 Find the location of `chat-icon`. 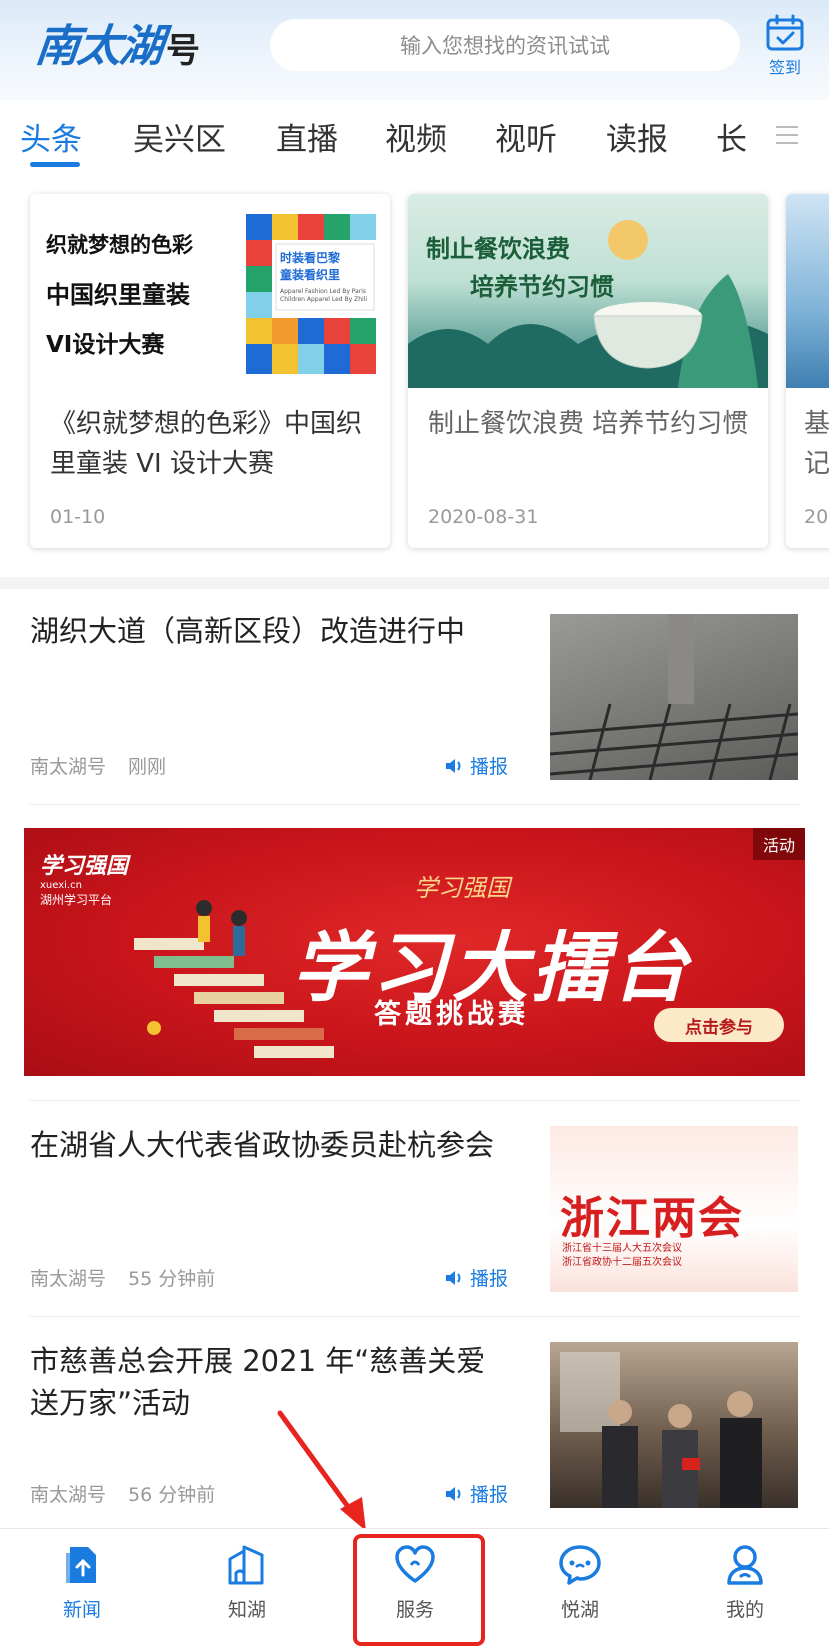

chat-icon is located at coordinates (580, 1565).